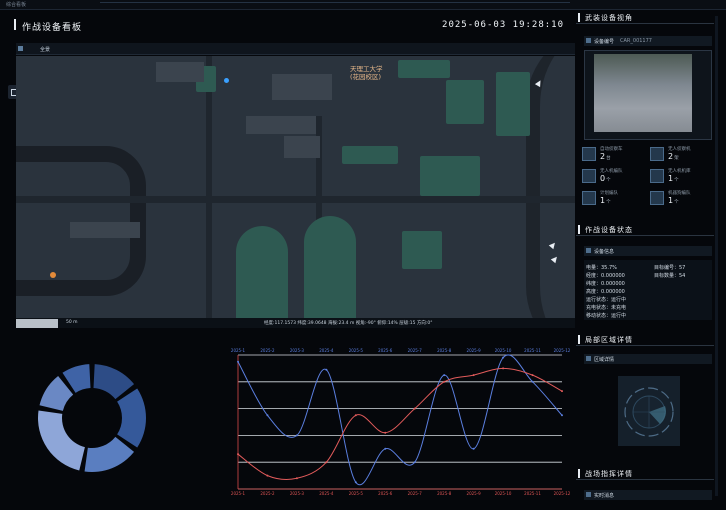 The width and height of the screenshot is (726, 510). I want to click on map-road-loop, so click(81, 221).